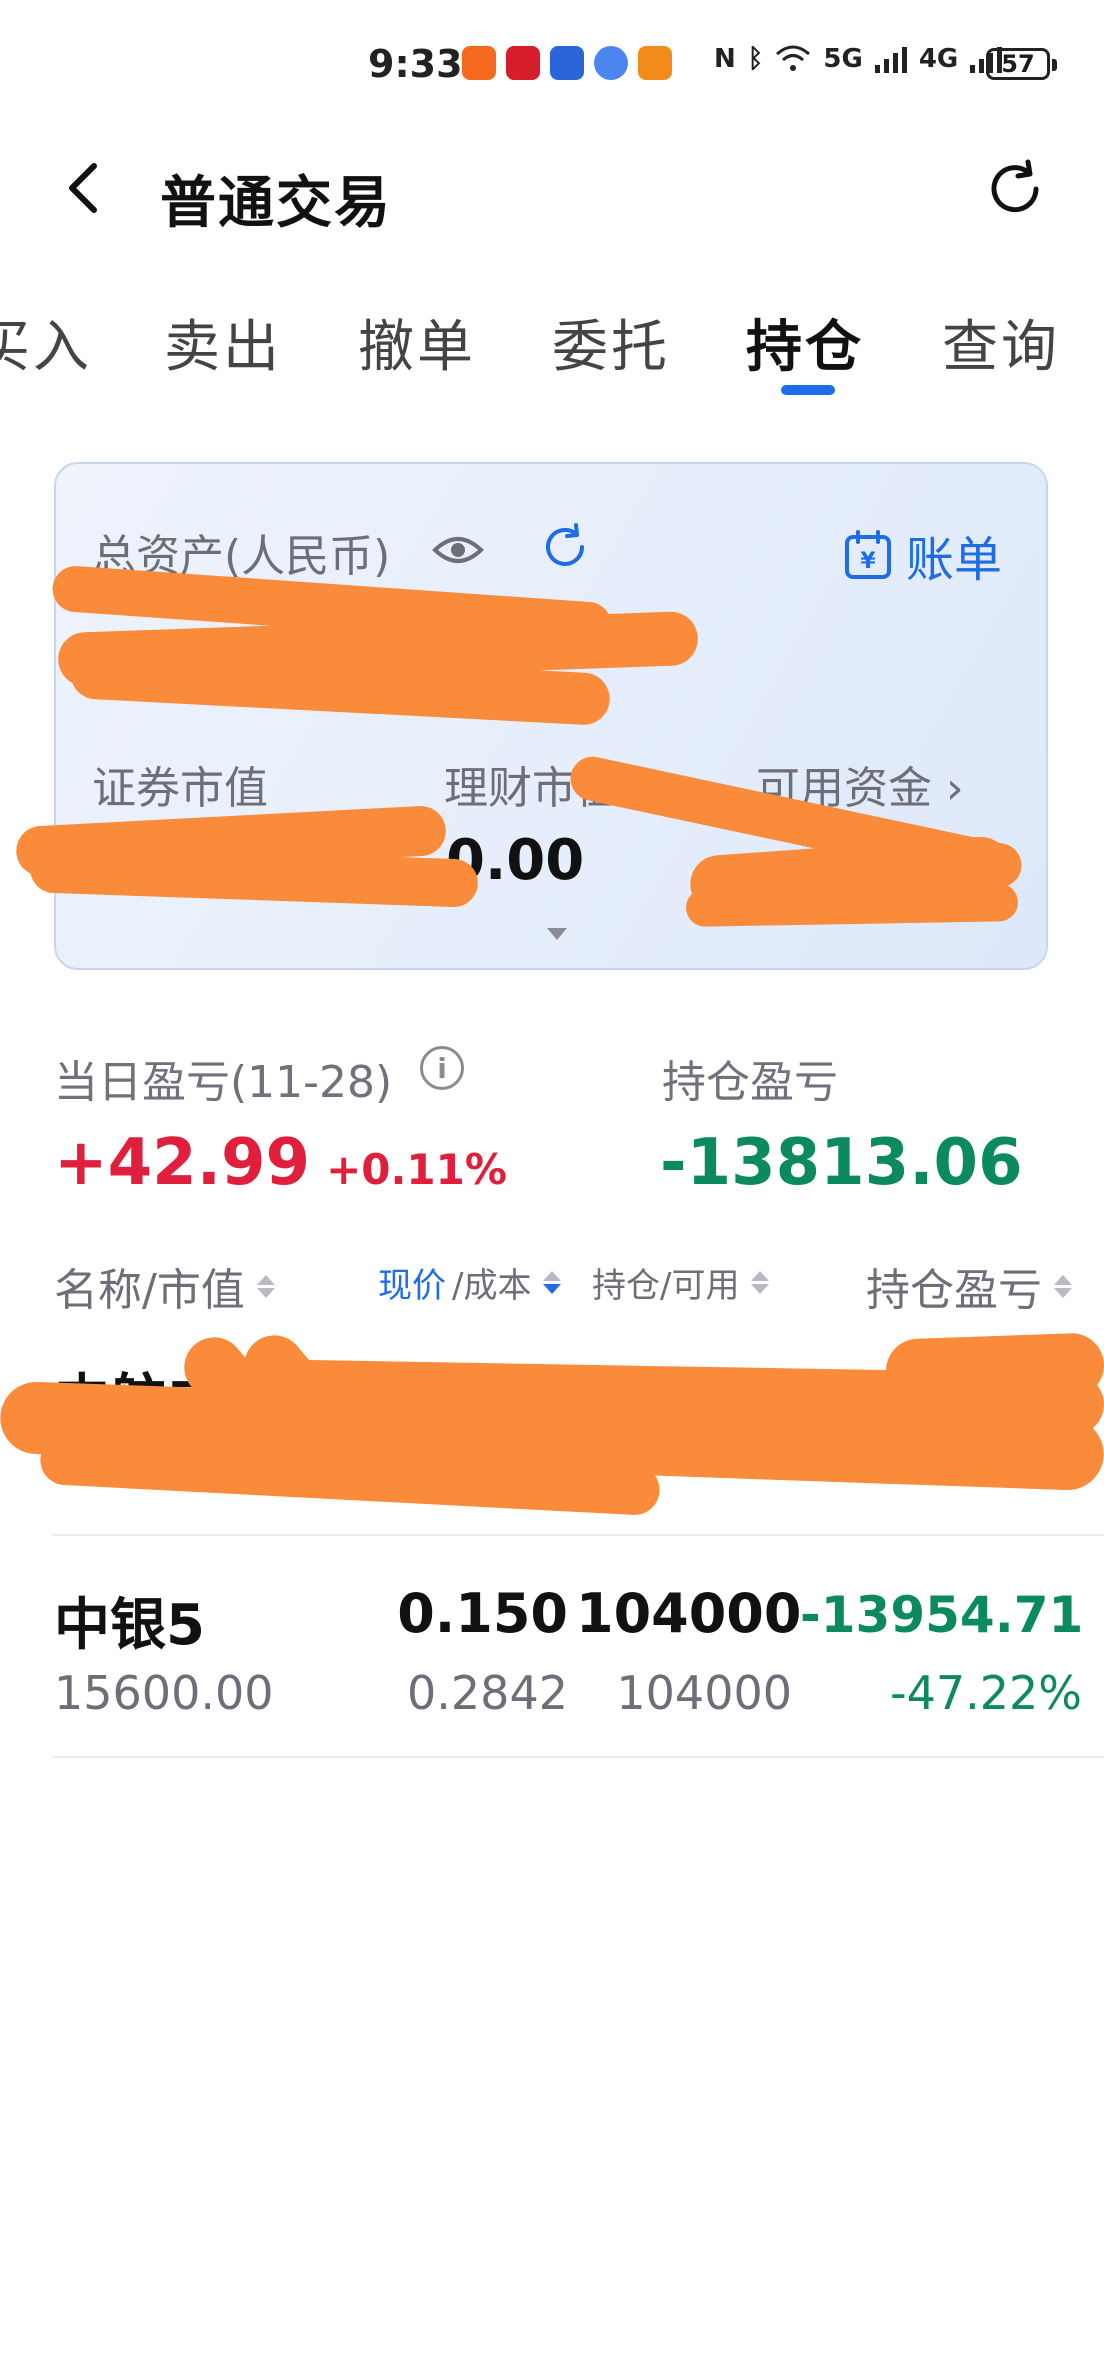  What do you see at coordinates (557, 934) in the screenshot?
I see `expand-caret-icon` at bounding box center [557, 934].